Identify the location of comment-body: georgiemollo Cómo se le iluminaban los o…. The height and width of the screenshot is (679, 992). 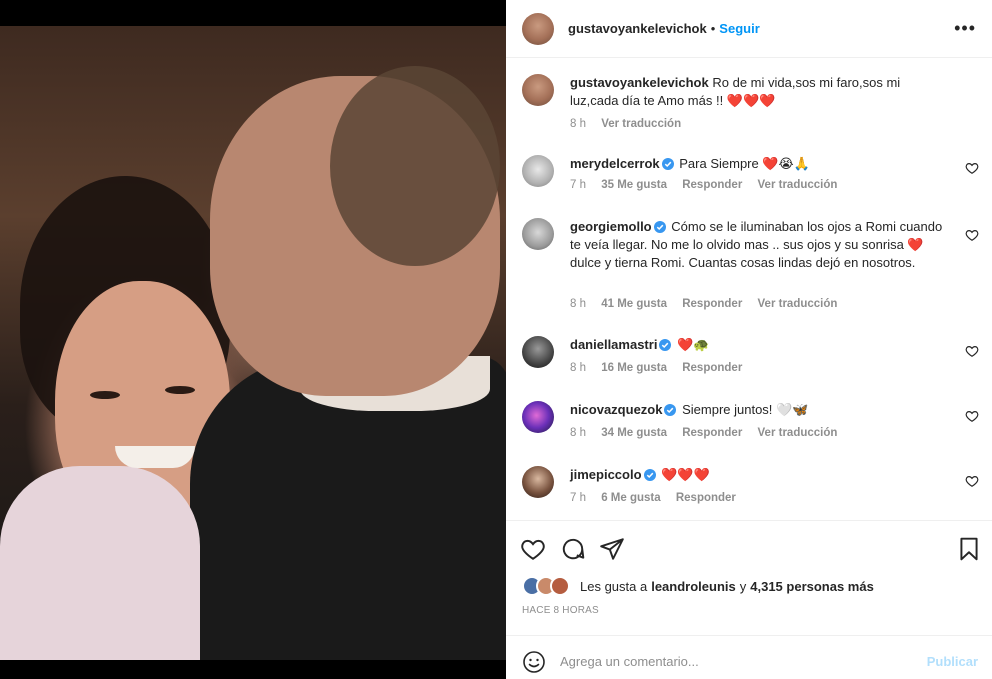
(760, 245).